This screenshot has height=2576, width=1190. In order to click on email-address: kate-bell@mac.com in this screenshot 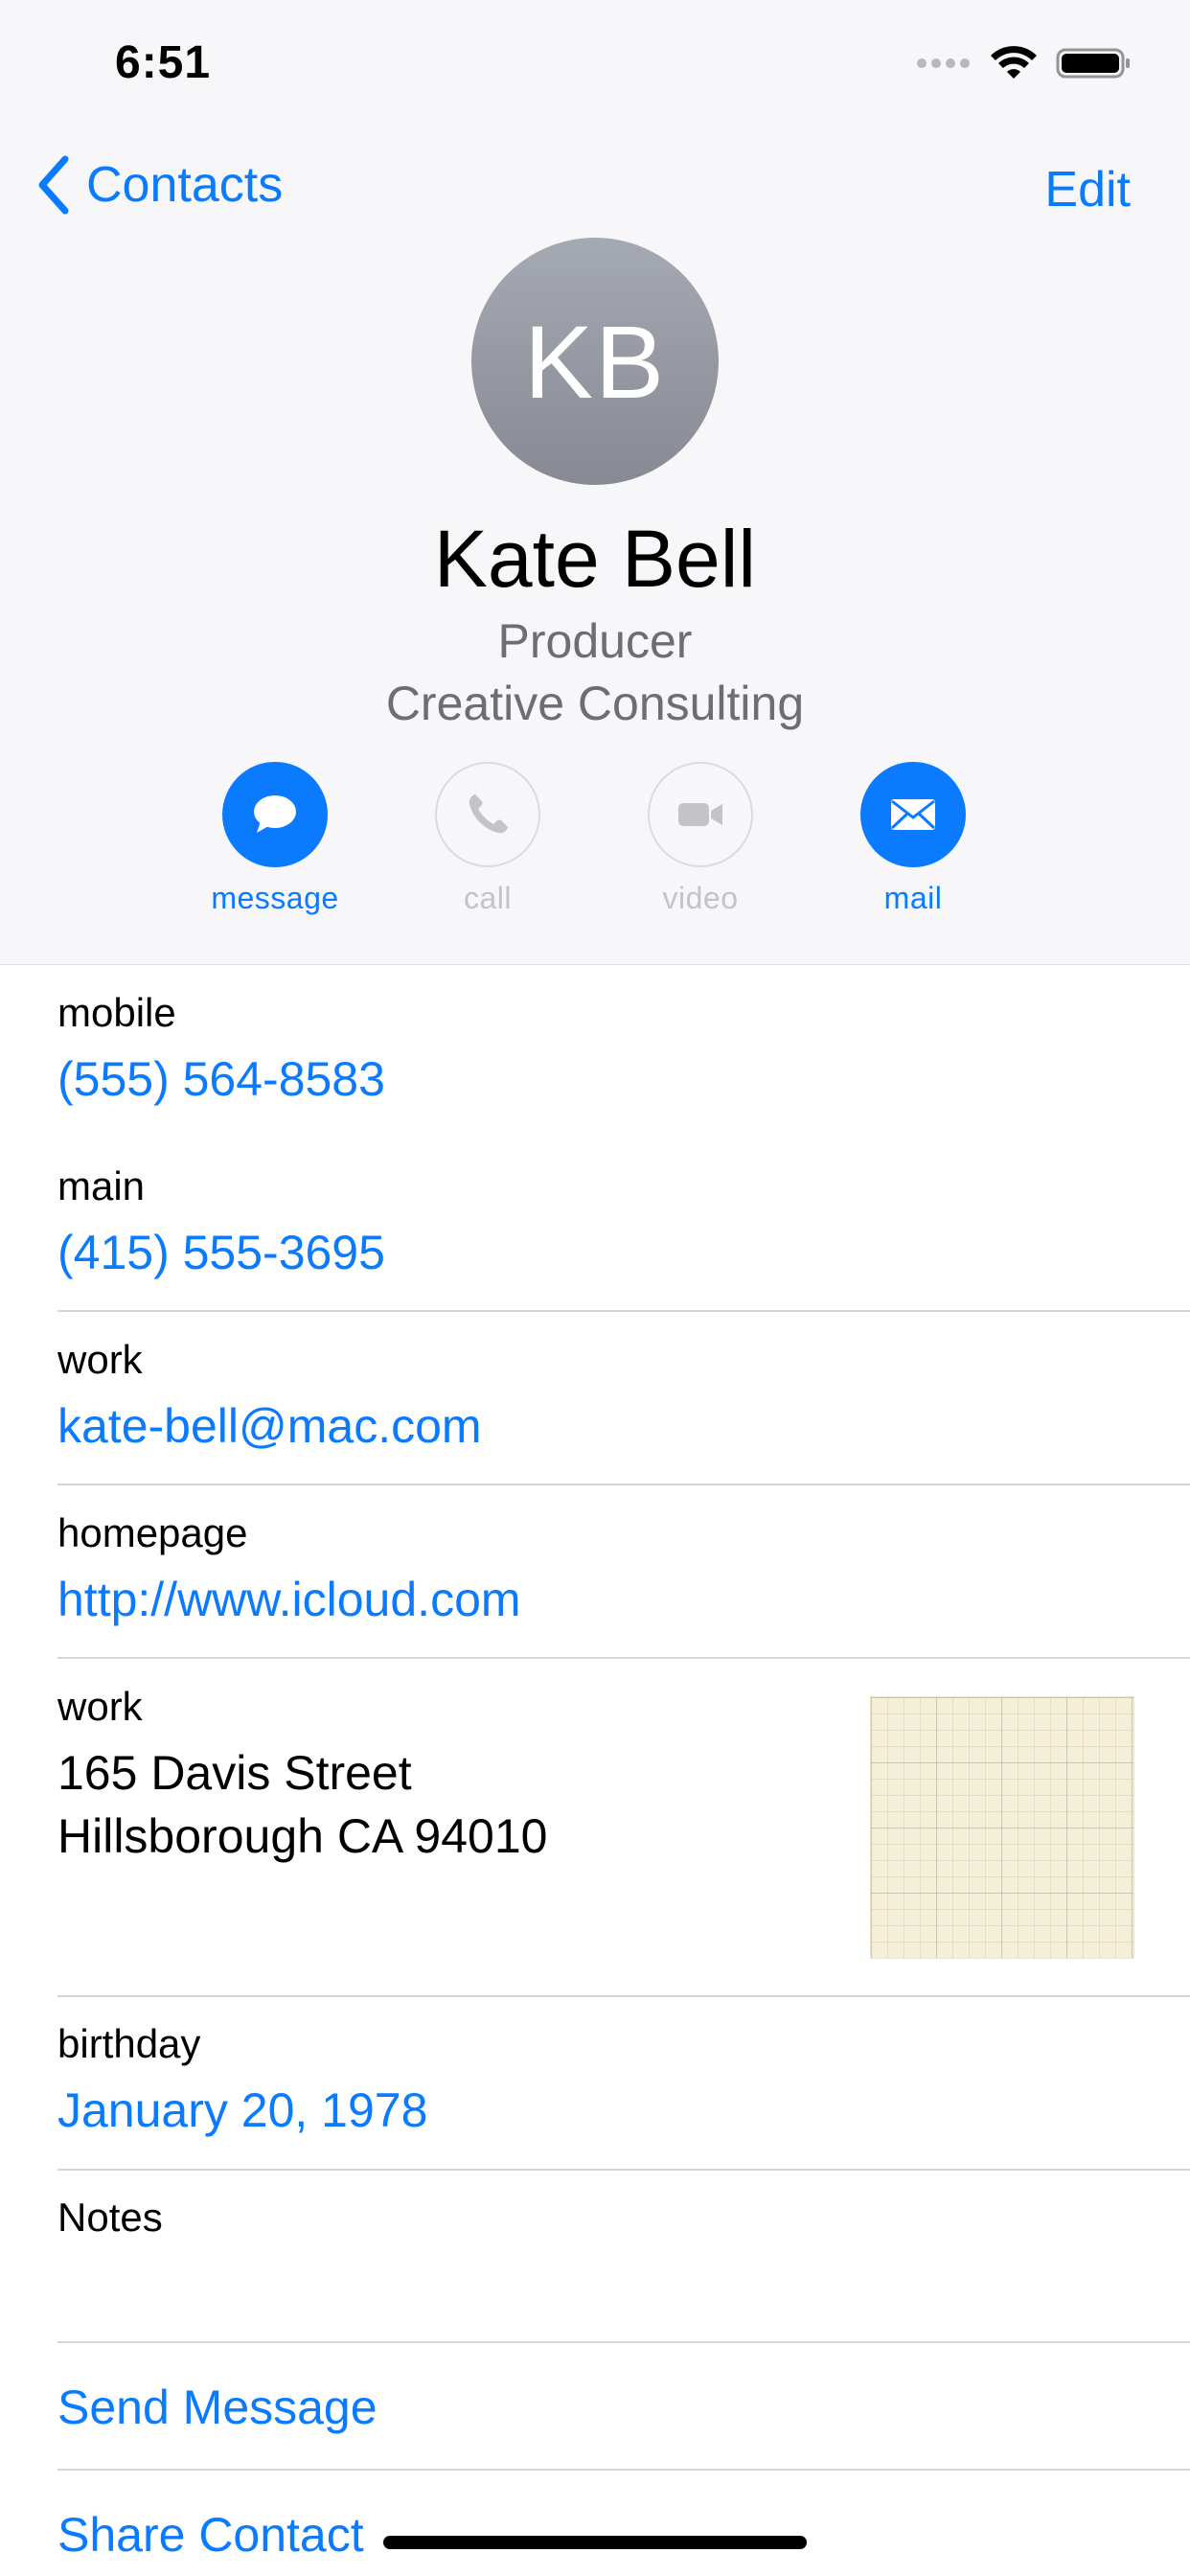, I will do `click(623, 1426)`.